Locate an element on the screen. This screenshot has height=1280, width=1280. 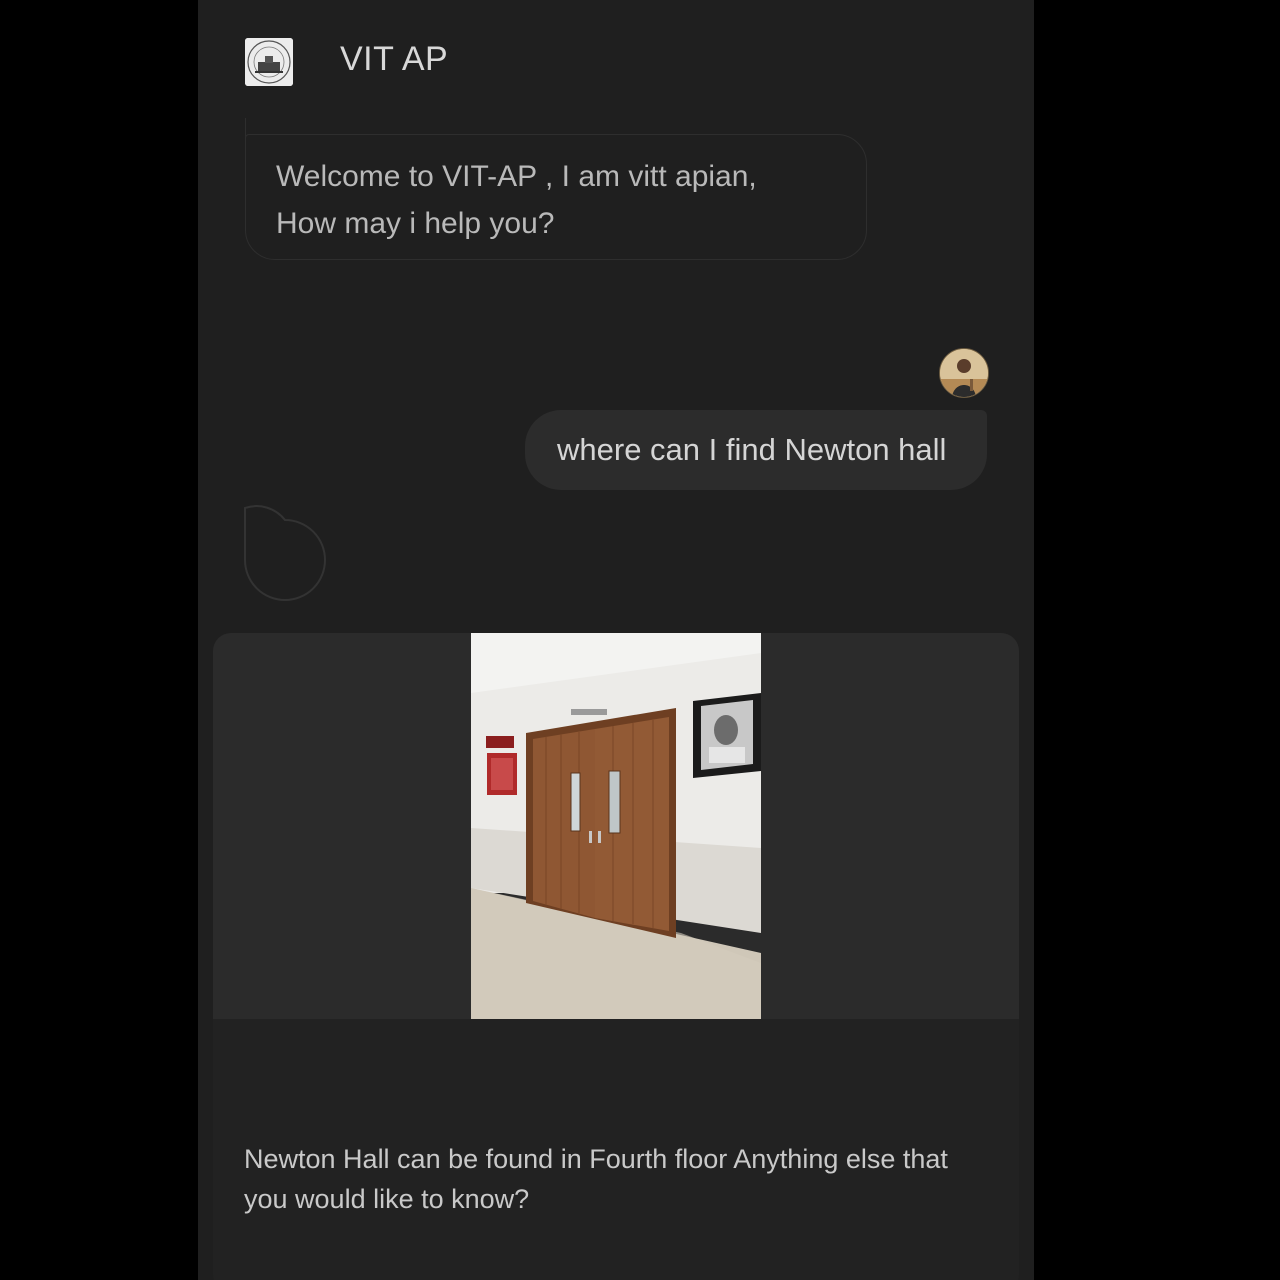
chat-header: VIT AP is located at coordinates (616, 60).